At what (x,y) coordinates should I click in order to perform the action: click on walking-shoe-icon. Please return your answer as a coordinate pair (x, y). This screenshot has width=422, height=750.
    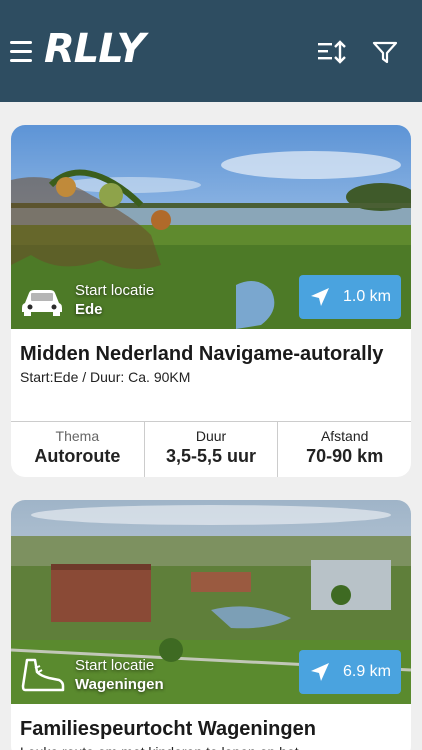
    Looking at the image, I should click on (43, 675).